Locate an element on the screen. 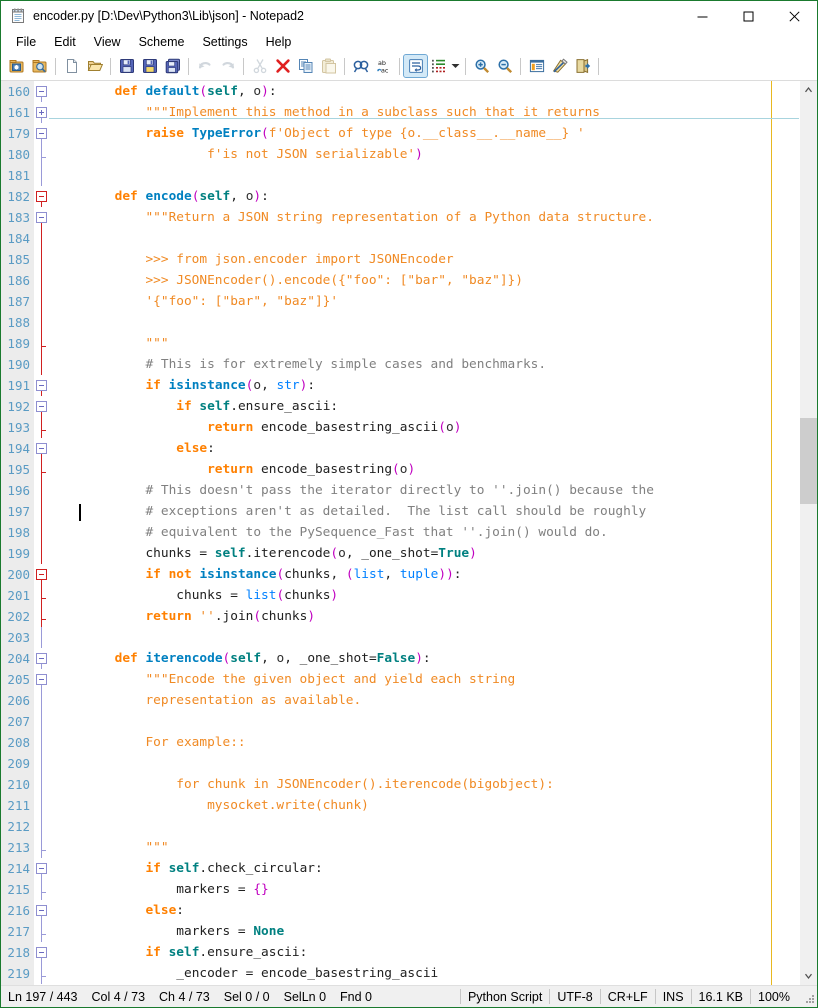 The image size is (818, 1008). menu-view: View is located at coordinates (107, 42).